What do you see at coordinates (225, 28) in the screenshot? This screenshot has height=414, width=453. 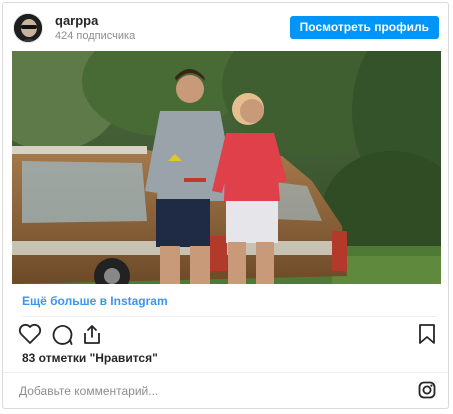 I see `post-header: qarppa 424 подписчика Посмотреть профиль` at bounding box center [225, 28].